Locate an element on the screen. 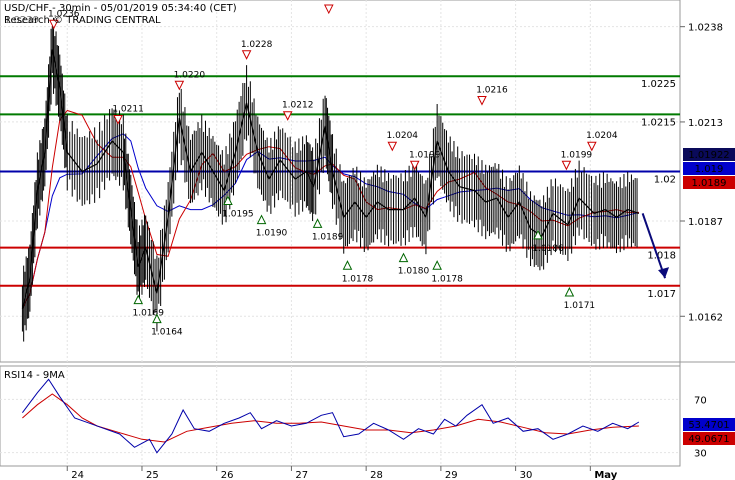  box-layer: 1.01922 1.019 1.0189 53.4701 49.0671 is located at coordinates (709, 296).